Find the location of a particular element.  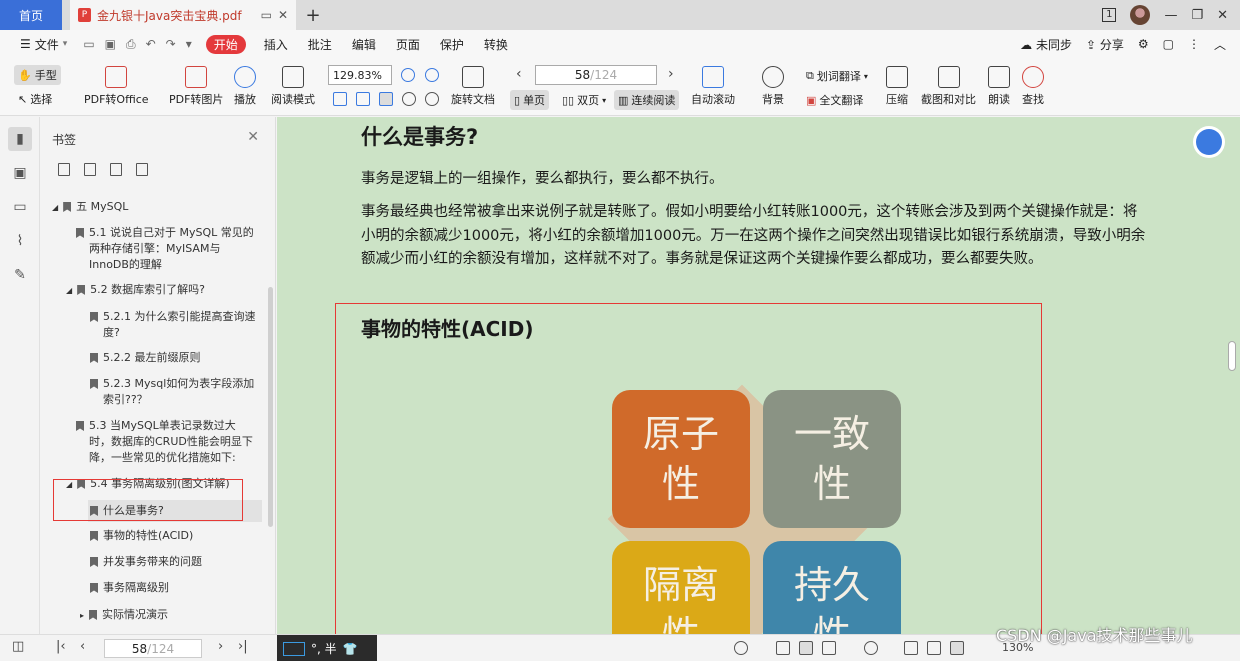

rotate-left-icon is located at coordinates (409, 99).